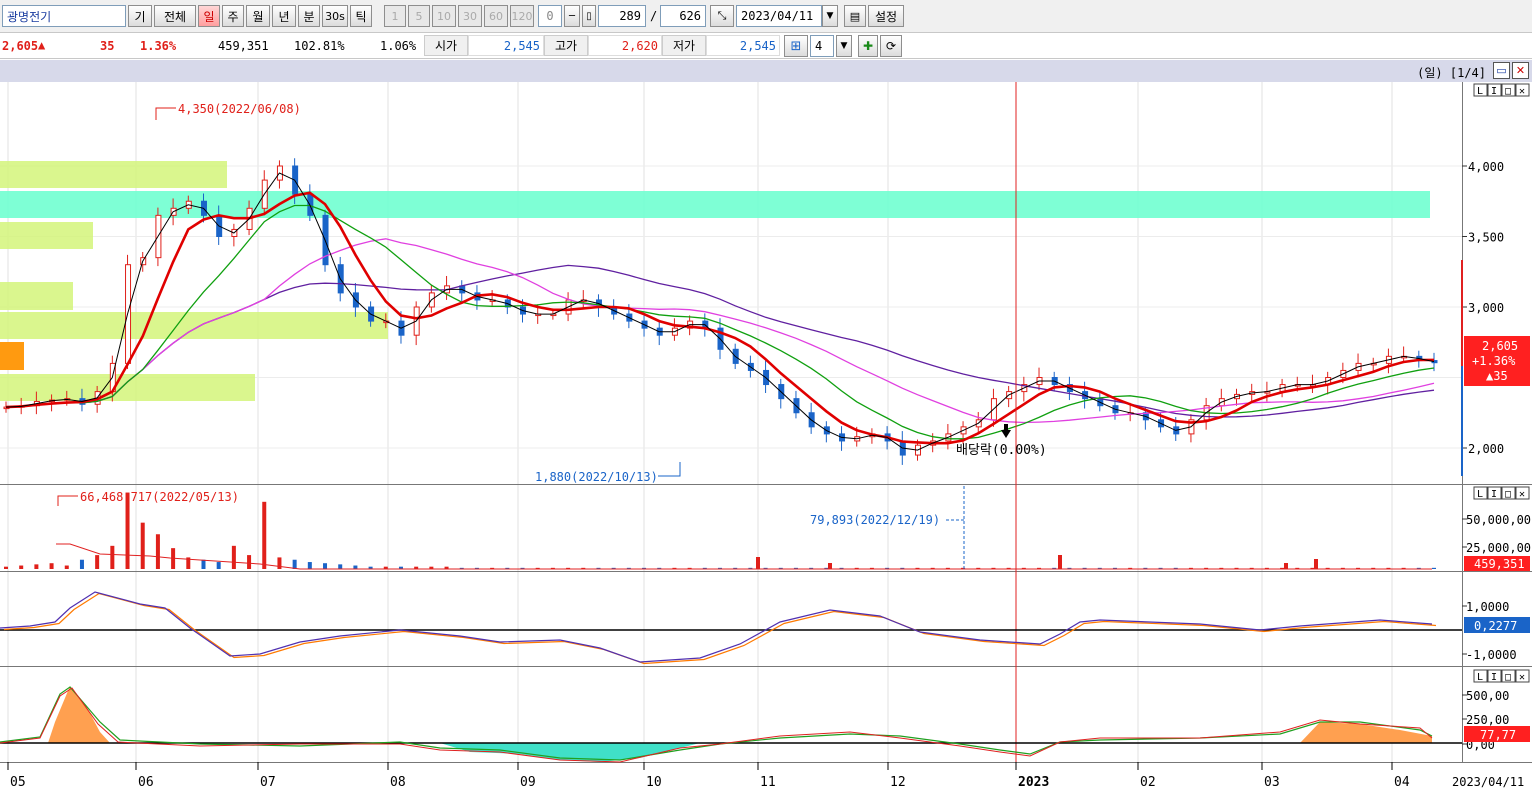 This screenshot has height=795, width=1532. Describe the element at coordinates (625, 45) in the screenshot. I see `high-value: 2,620` at that location.